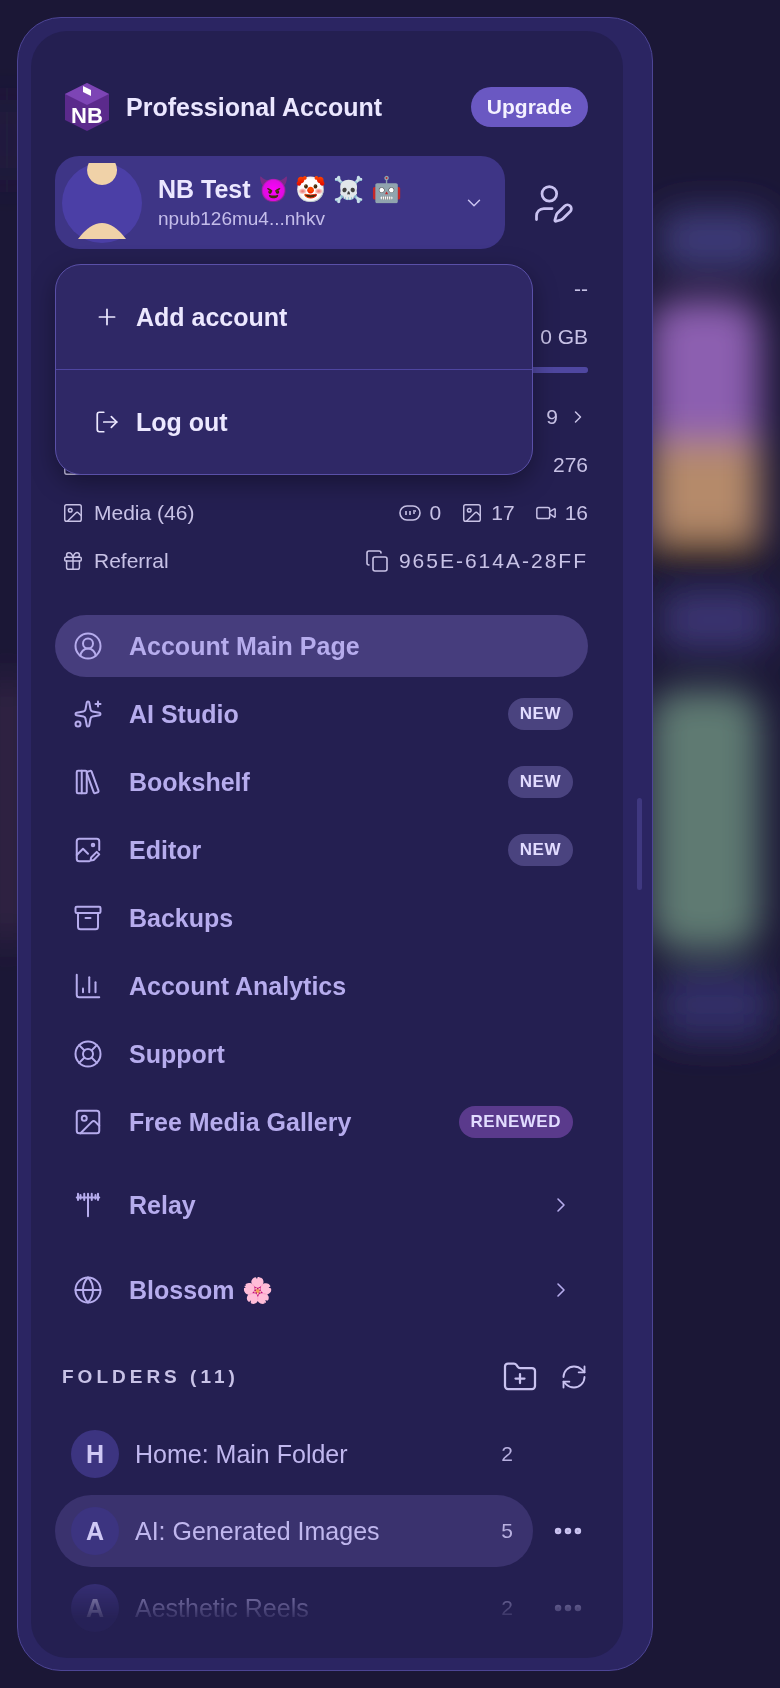 Image resolution: width=780 pixels, height=1688 pixels. What do you see at coordinates (321, 1290) in the screenshot?
I see `nav-item: Blossom 🌸` at bounding box center [321, 1290].